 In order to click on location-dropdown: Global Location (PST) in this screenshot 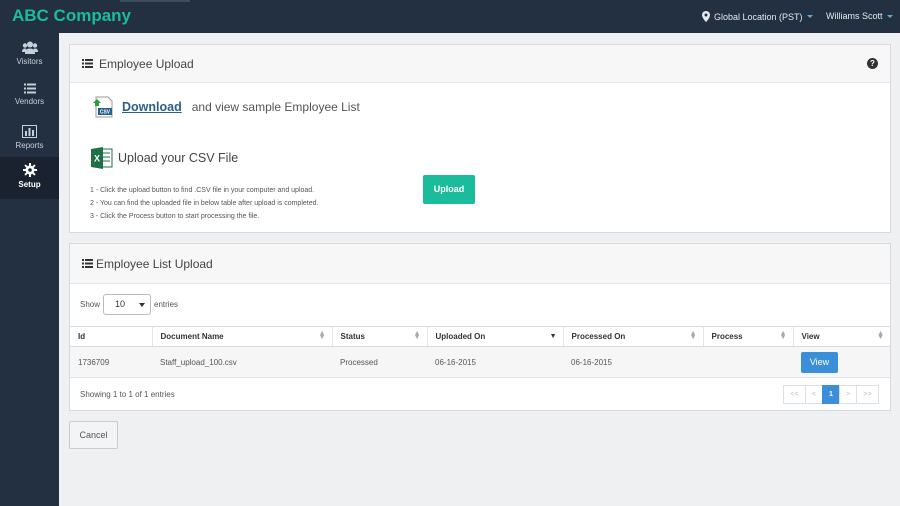, I will do `click(757, 16)`.